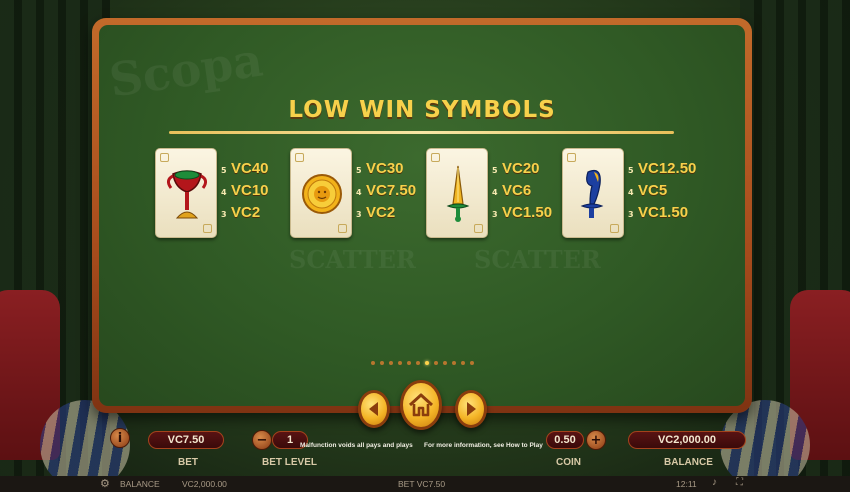 The height and width of the screenshot is (492, 850). Describe the element at coordinates (522, 171) in the screenshot. I see `payout-row: 5 VC20` at that location.